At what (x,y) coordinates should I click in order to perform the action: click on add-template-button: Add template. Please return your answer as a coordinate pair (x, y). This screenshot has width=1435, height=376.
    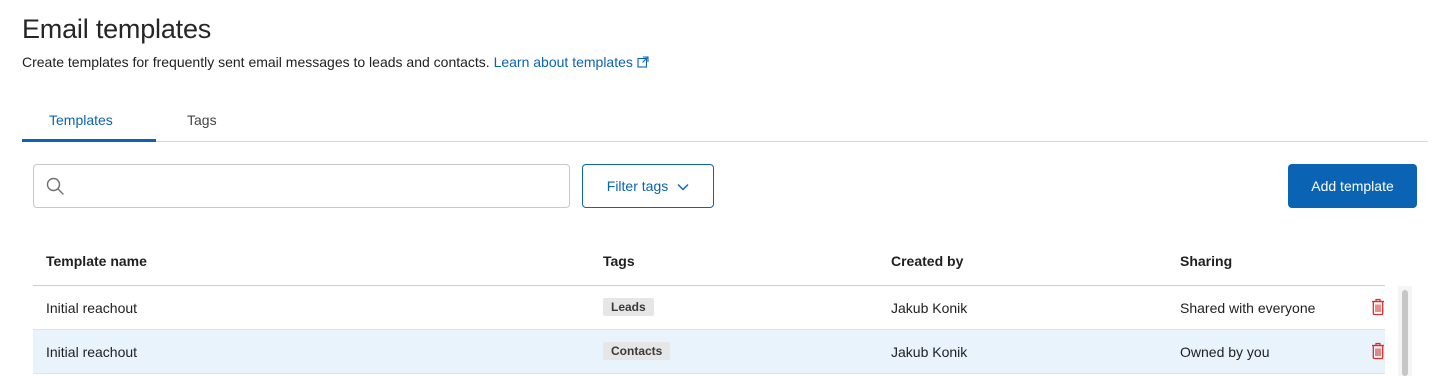
    Looking at the image, I should click on (1352, 186).